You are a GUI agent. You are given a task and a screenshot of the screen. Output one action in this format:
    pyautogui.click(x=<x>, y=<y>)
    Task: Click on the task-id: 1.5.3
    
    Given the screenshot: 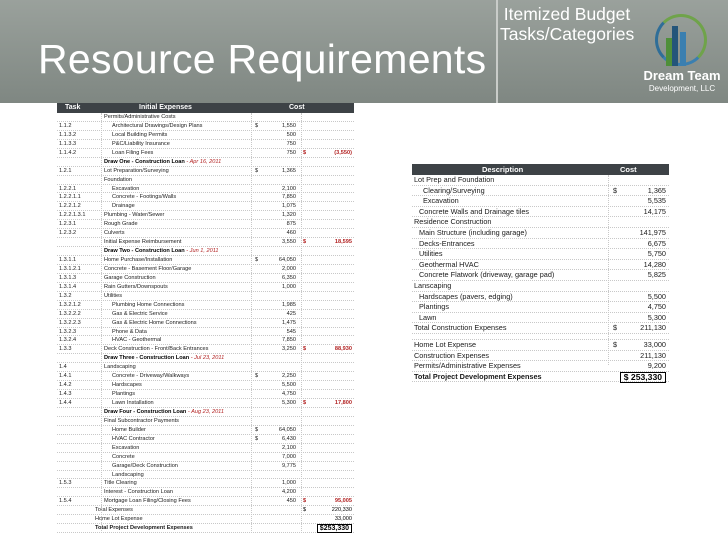 What is the action you would take?
    pyautogui.click(x=65, y=483)
    